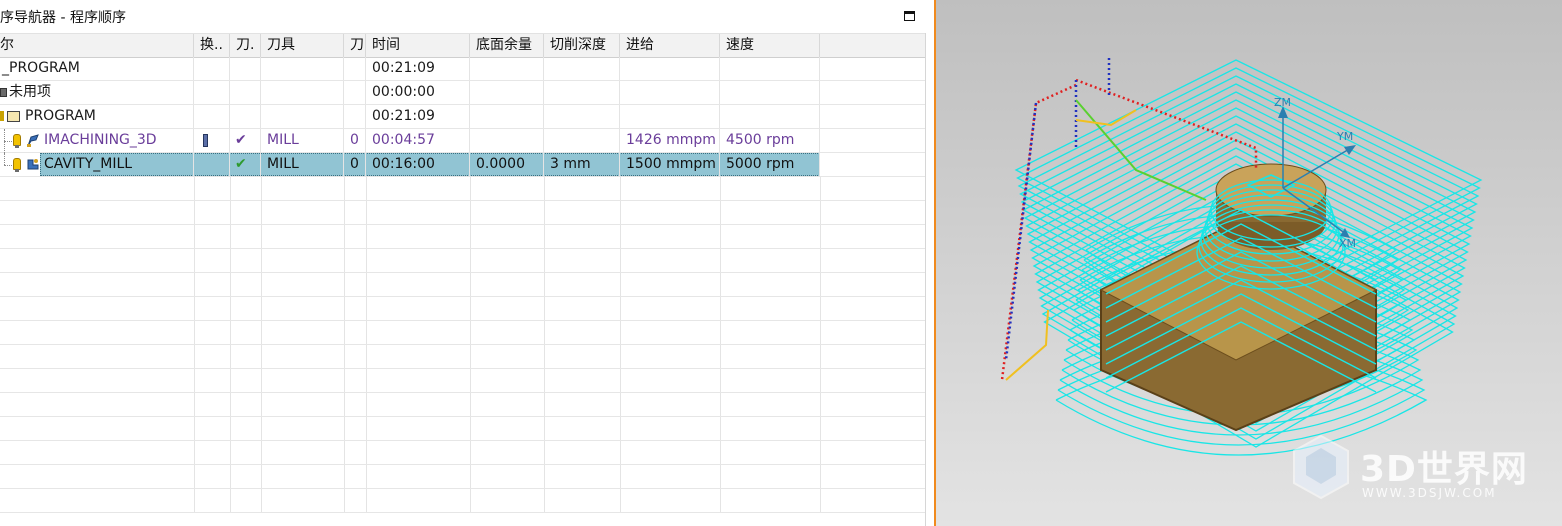 The height and width of the screenshot is (526, 1562). Describe the element at coordinates (770, 164) in the screenshot. I see `cell-speed: 5000 rpm` at that location.